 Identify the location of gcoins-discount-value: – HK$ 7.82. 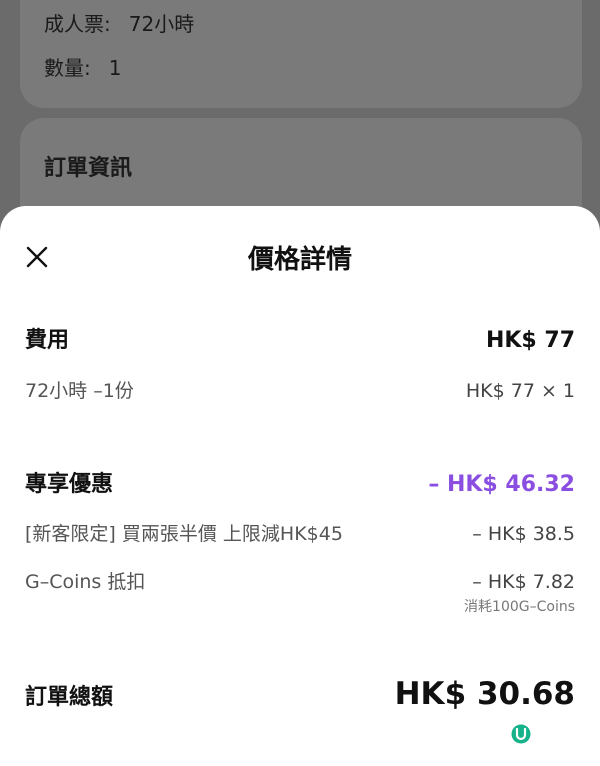
(523, 582).